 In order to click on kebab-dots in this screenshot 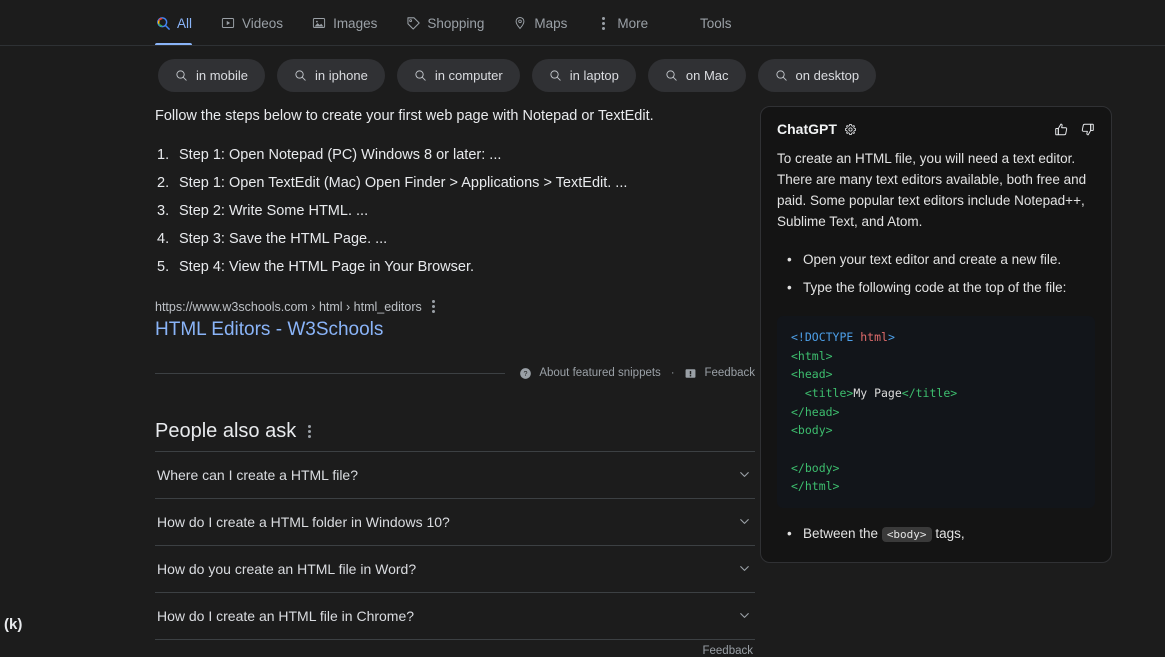, I will do `click(603, 23)`.